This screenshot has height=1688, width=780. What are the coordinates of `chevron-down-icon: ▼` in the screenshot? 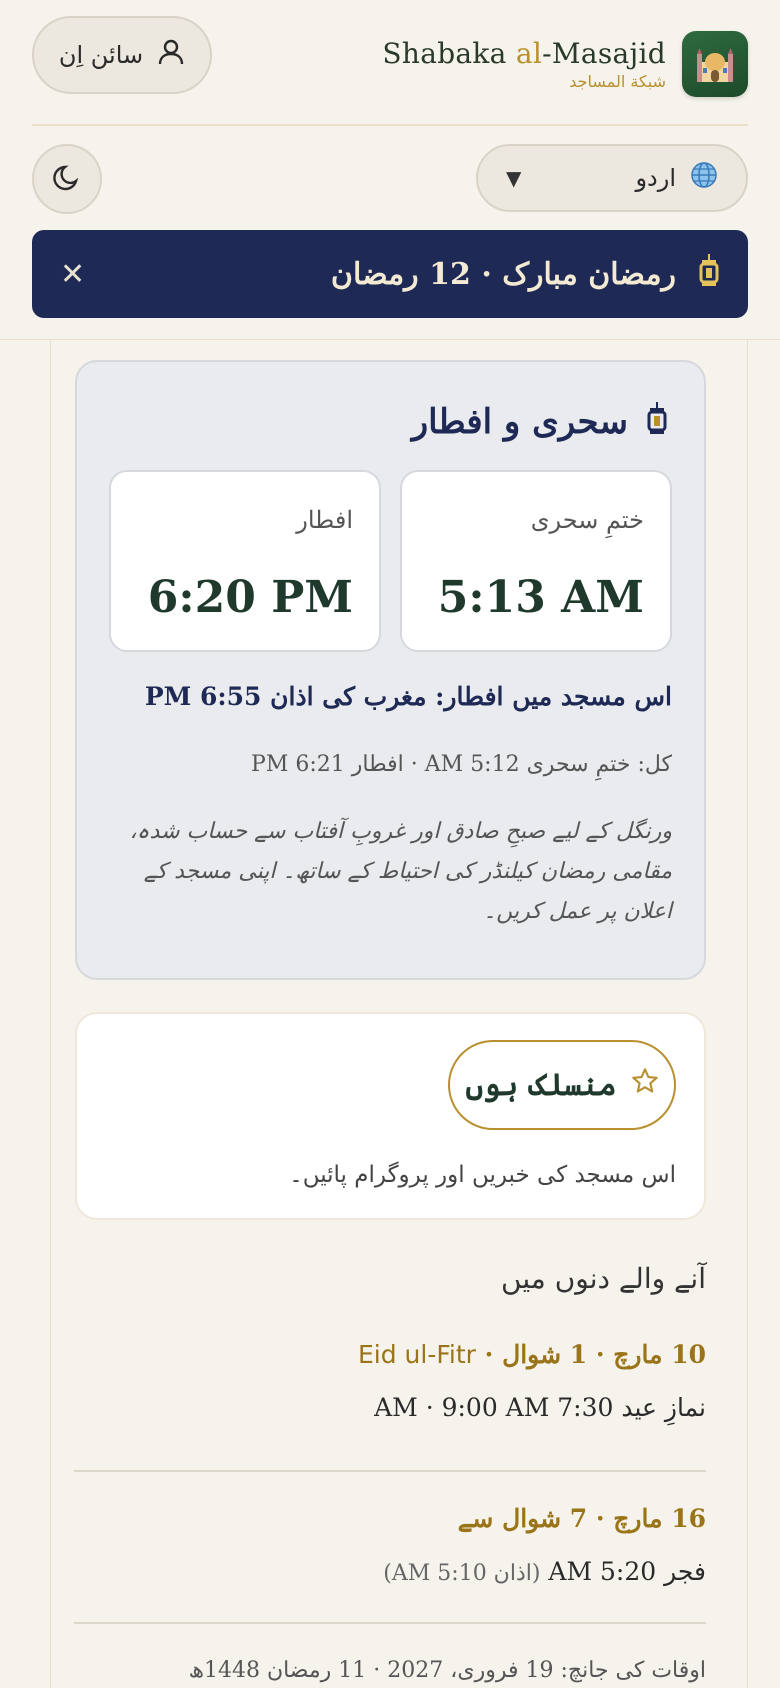 It's located at (514, 178).